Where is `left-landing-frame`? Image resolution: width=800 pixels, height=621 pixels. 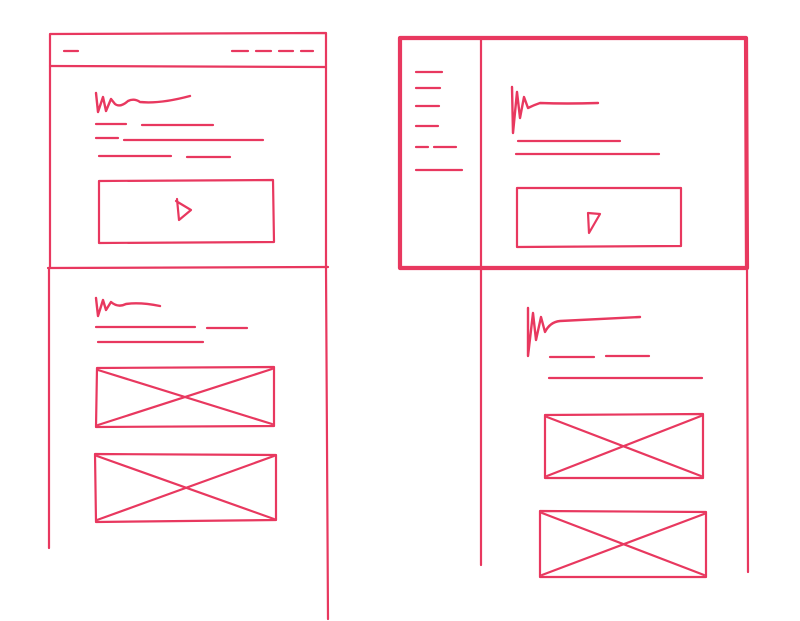 left-landing-frame is located at coordinates (188, 150).